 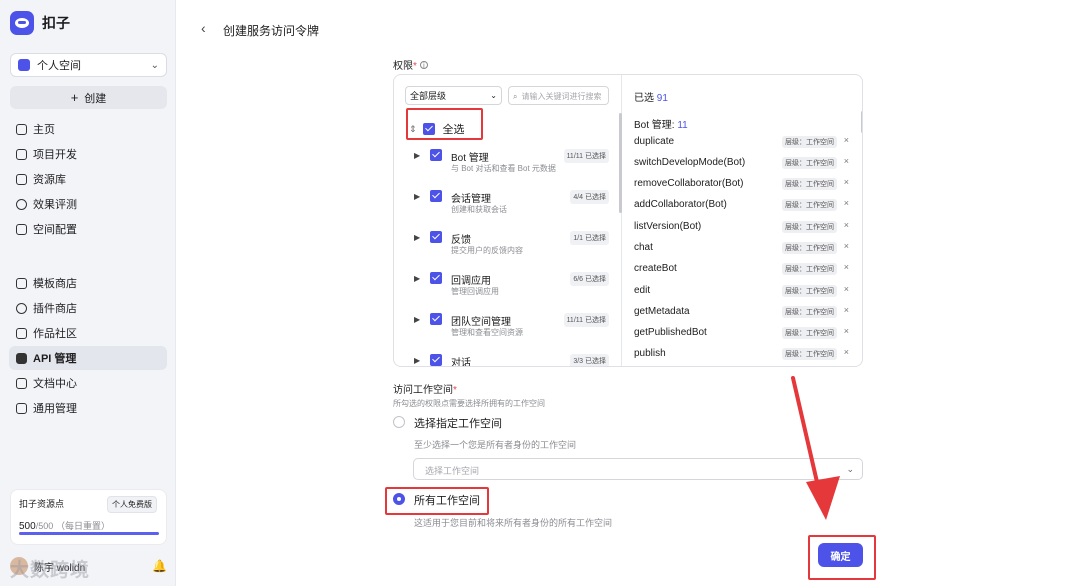 I want to click on space-selector: 个人空间 ⌄, so click(x=88, y=65).